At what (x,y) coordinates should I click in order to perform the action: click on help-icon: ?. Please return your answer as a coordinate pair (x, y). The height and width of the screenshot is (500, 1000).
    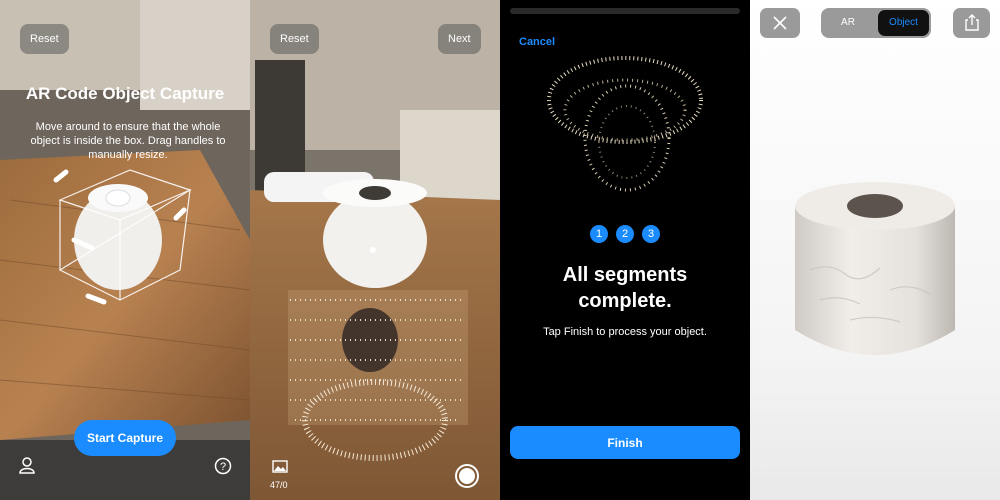
    Looking at the image, I should click on (223, 466).